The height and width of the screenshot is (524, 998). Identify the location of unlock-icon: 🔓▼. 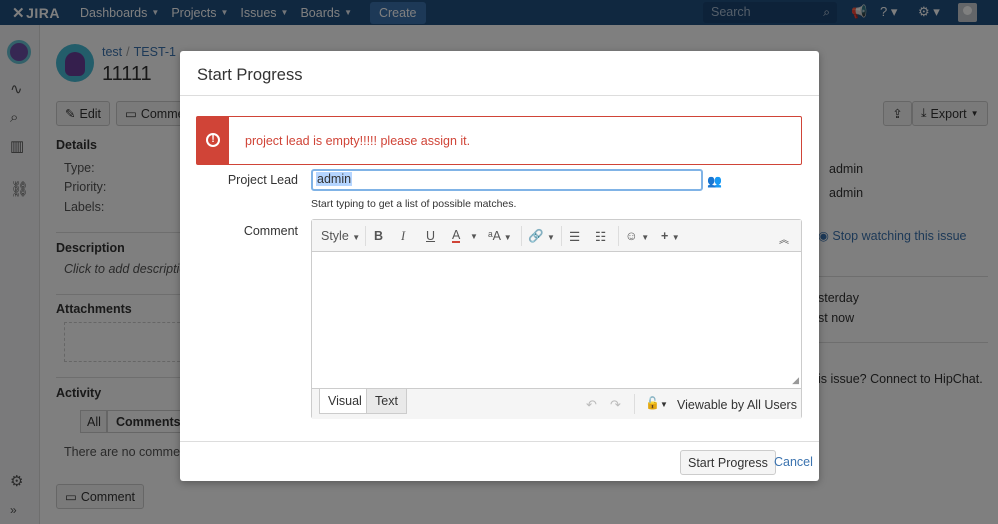
(656, 403).